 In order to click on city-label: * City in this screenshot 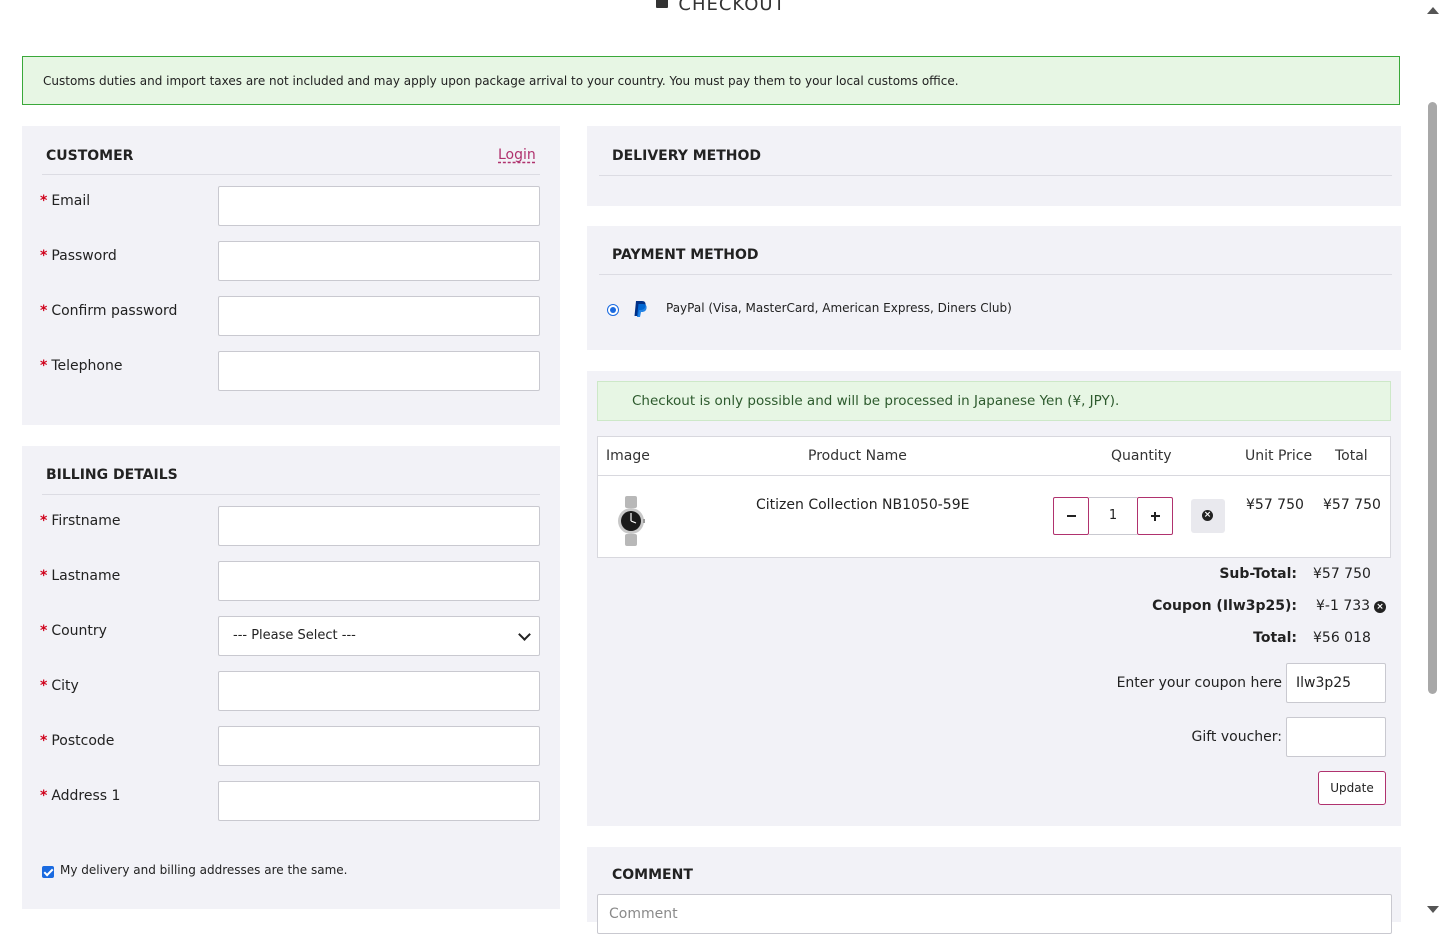, I will do `click(59, 686)`.